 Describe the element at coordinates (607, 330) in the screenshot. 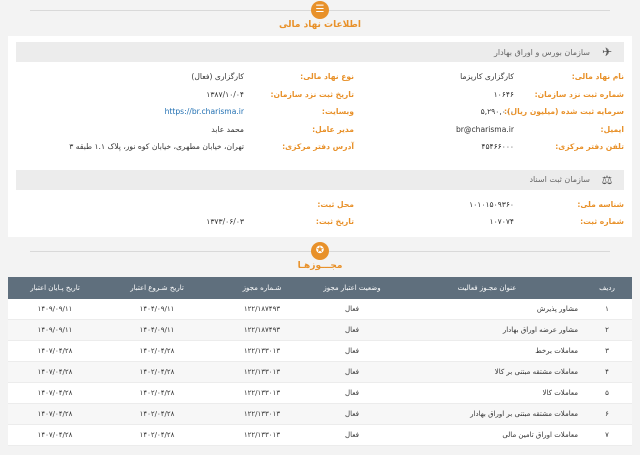

I see `row-index: ۲` at that location.